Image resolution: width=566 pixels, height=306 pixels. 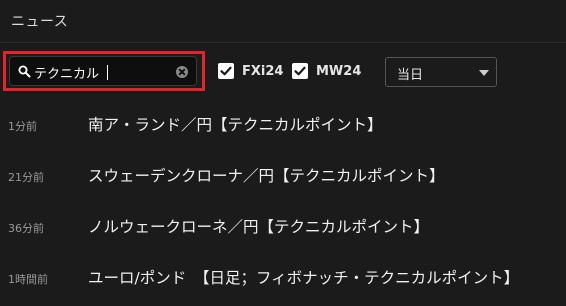 I want to click on filter-mw24: MW24, so click(x=326, y=71).